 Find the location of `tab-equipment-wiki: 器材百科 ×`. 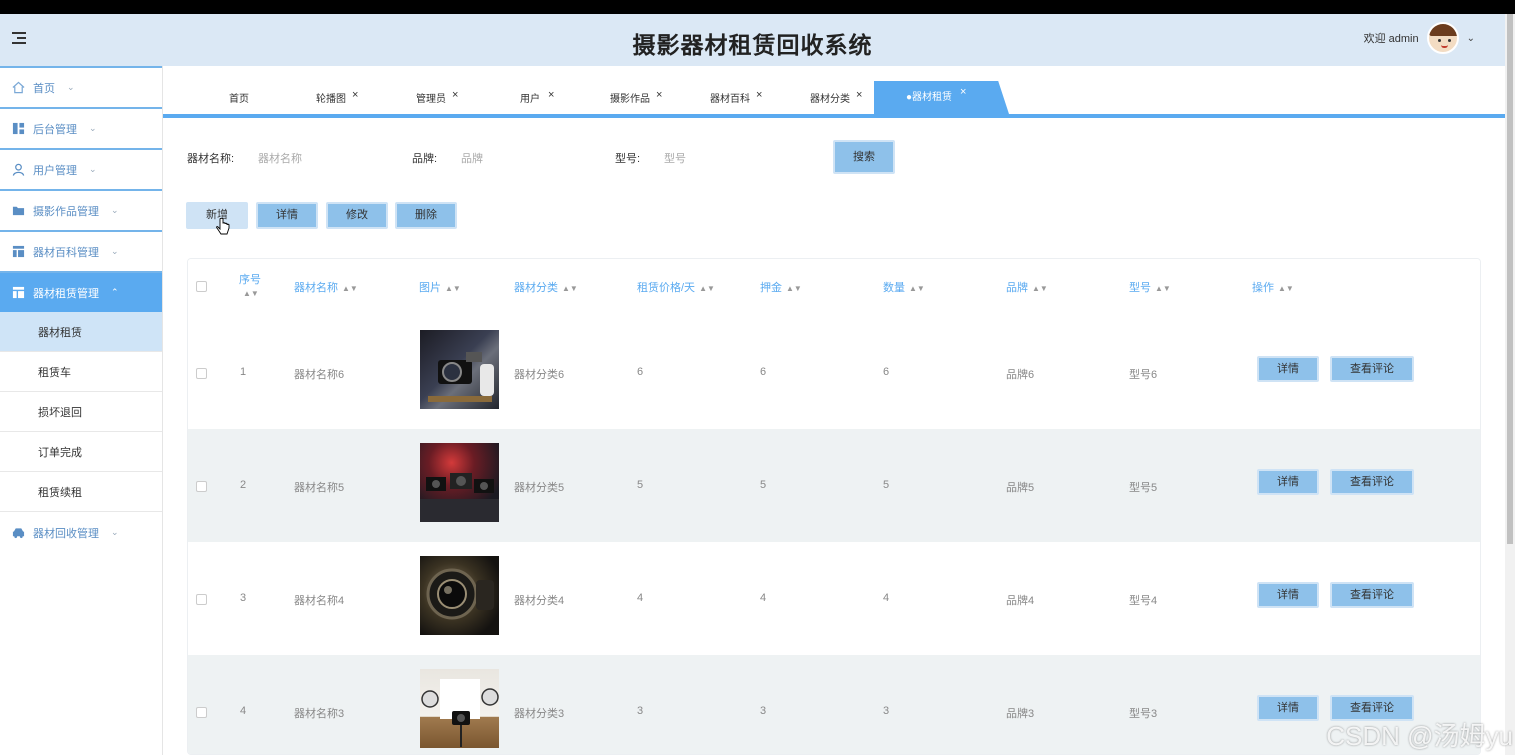

tab-equipment-wiki: 器材百科 × is located at coordinates (736, 100).